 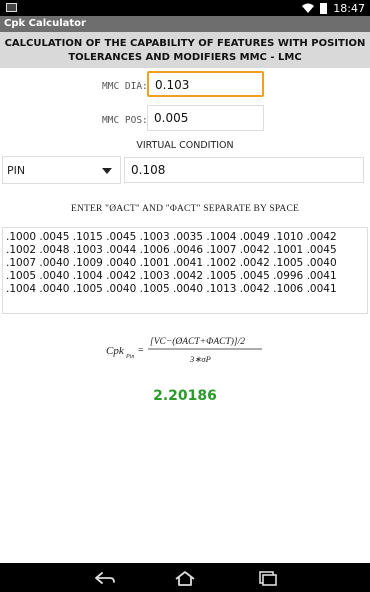 I want to click on home-icon, so click(x=185, y=578).